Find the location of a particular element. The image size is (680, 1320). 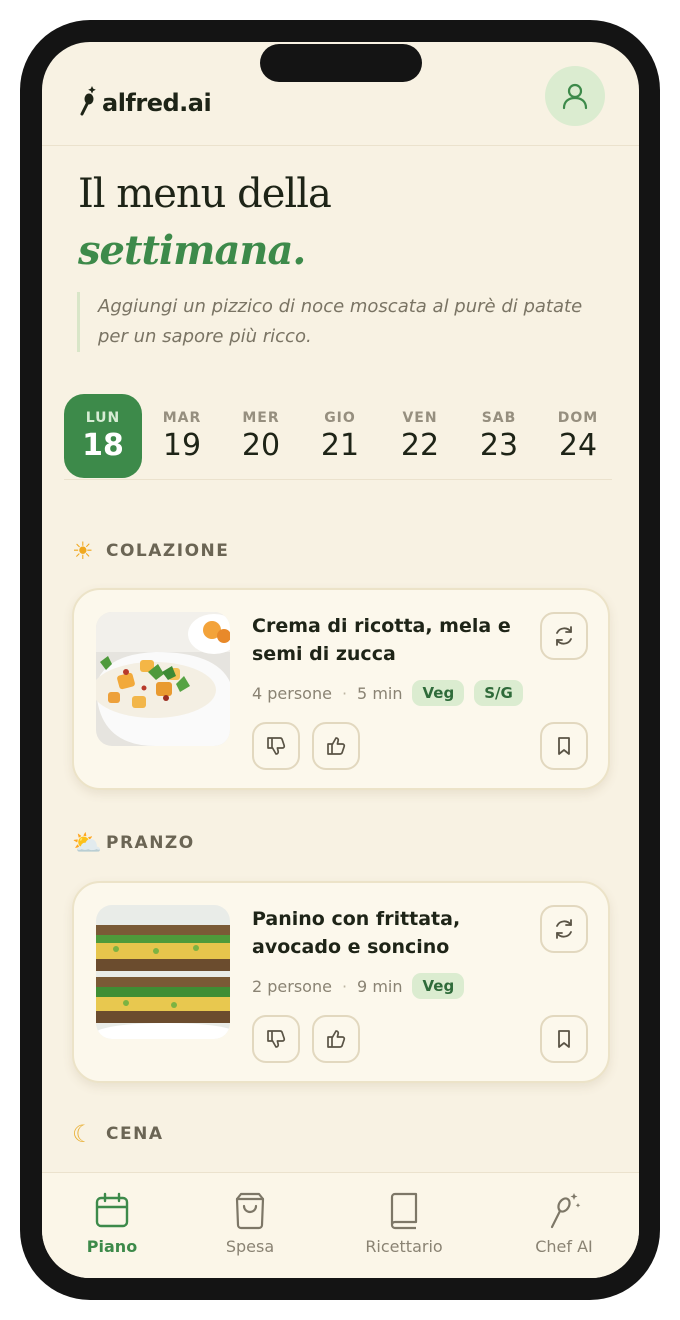

user-icon is located at coordinates (575, 96).